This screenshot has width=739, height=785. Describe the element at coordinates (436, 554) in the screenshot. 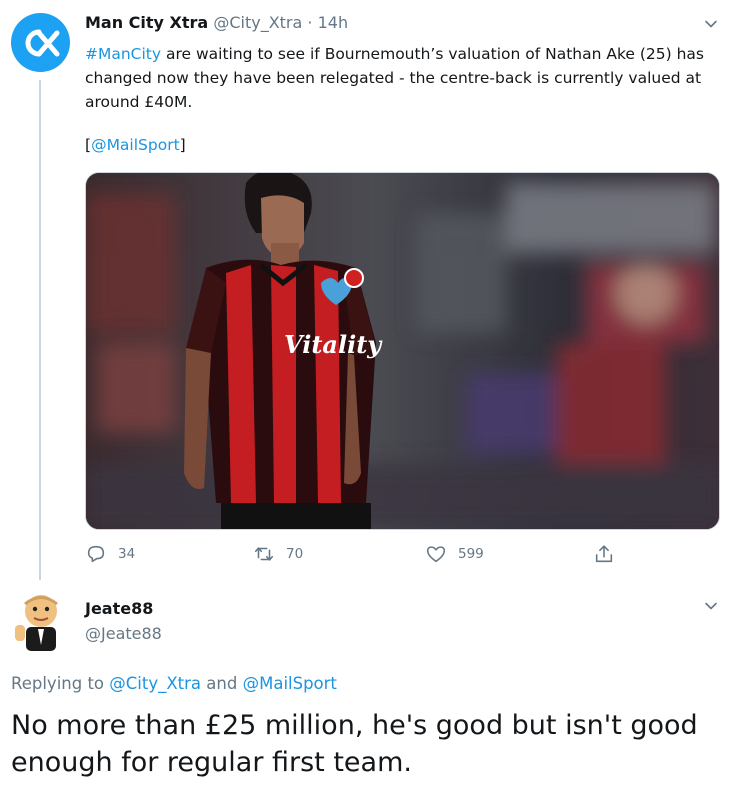

I see `like-icon` at that location.